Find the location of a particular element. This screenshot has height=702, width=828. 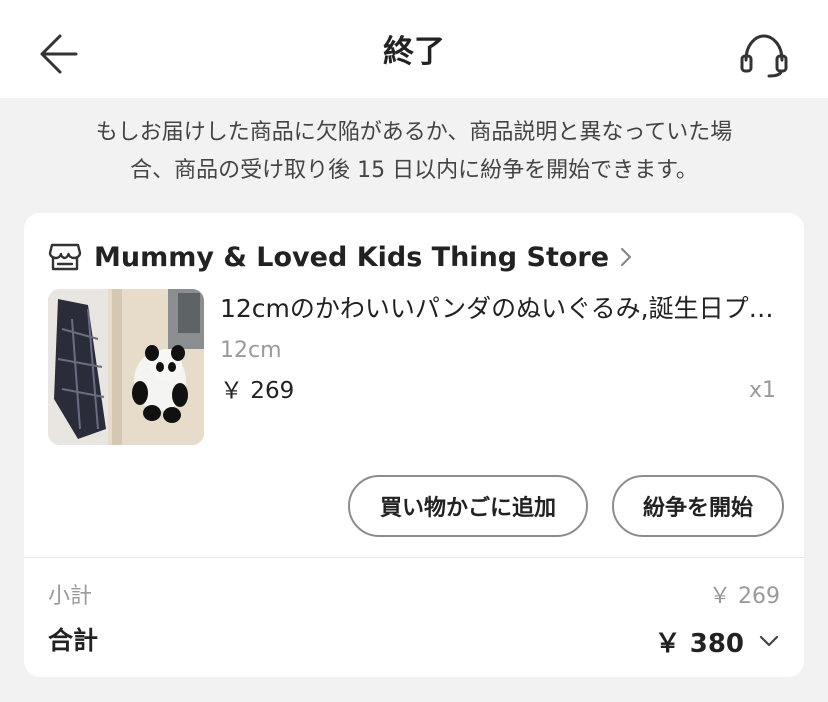

store-link: Mummy & Loved Kids Thing Store is located at coordinates (340, 257).